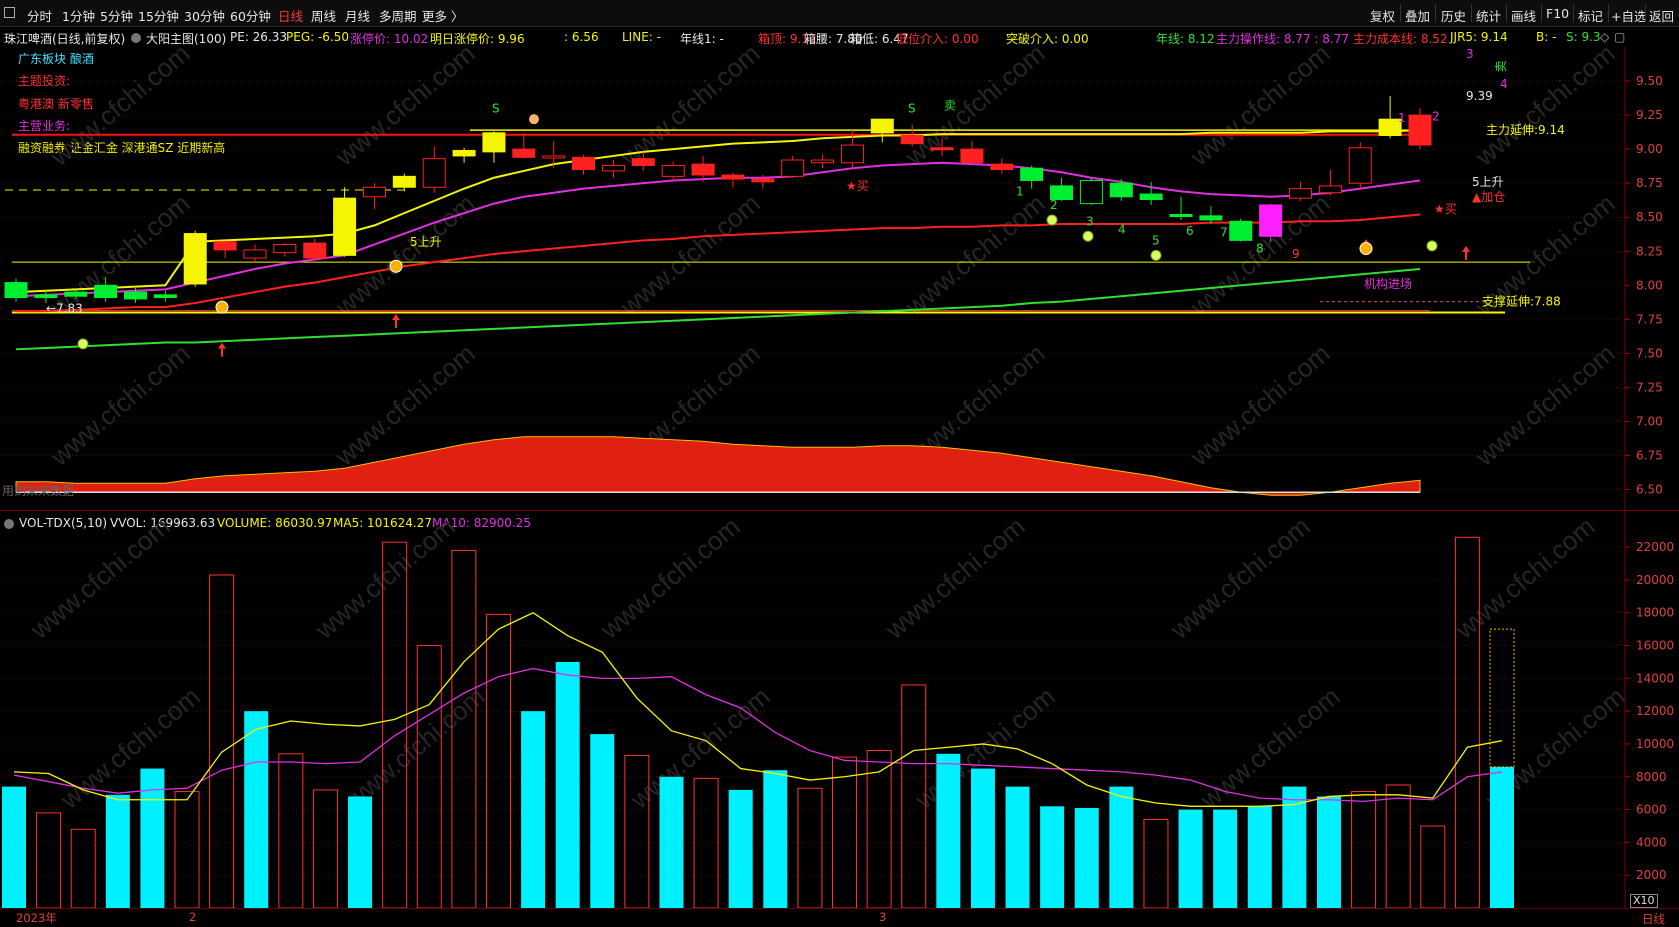 This screenshot has height=927, width=1679. I want to click on vol-y-tick-label: 6000, so click(1651, 810).